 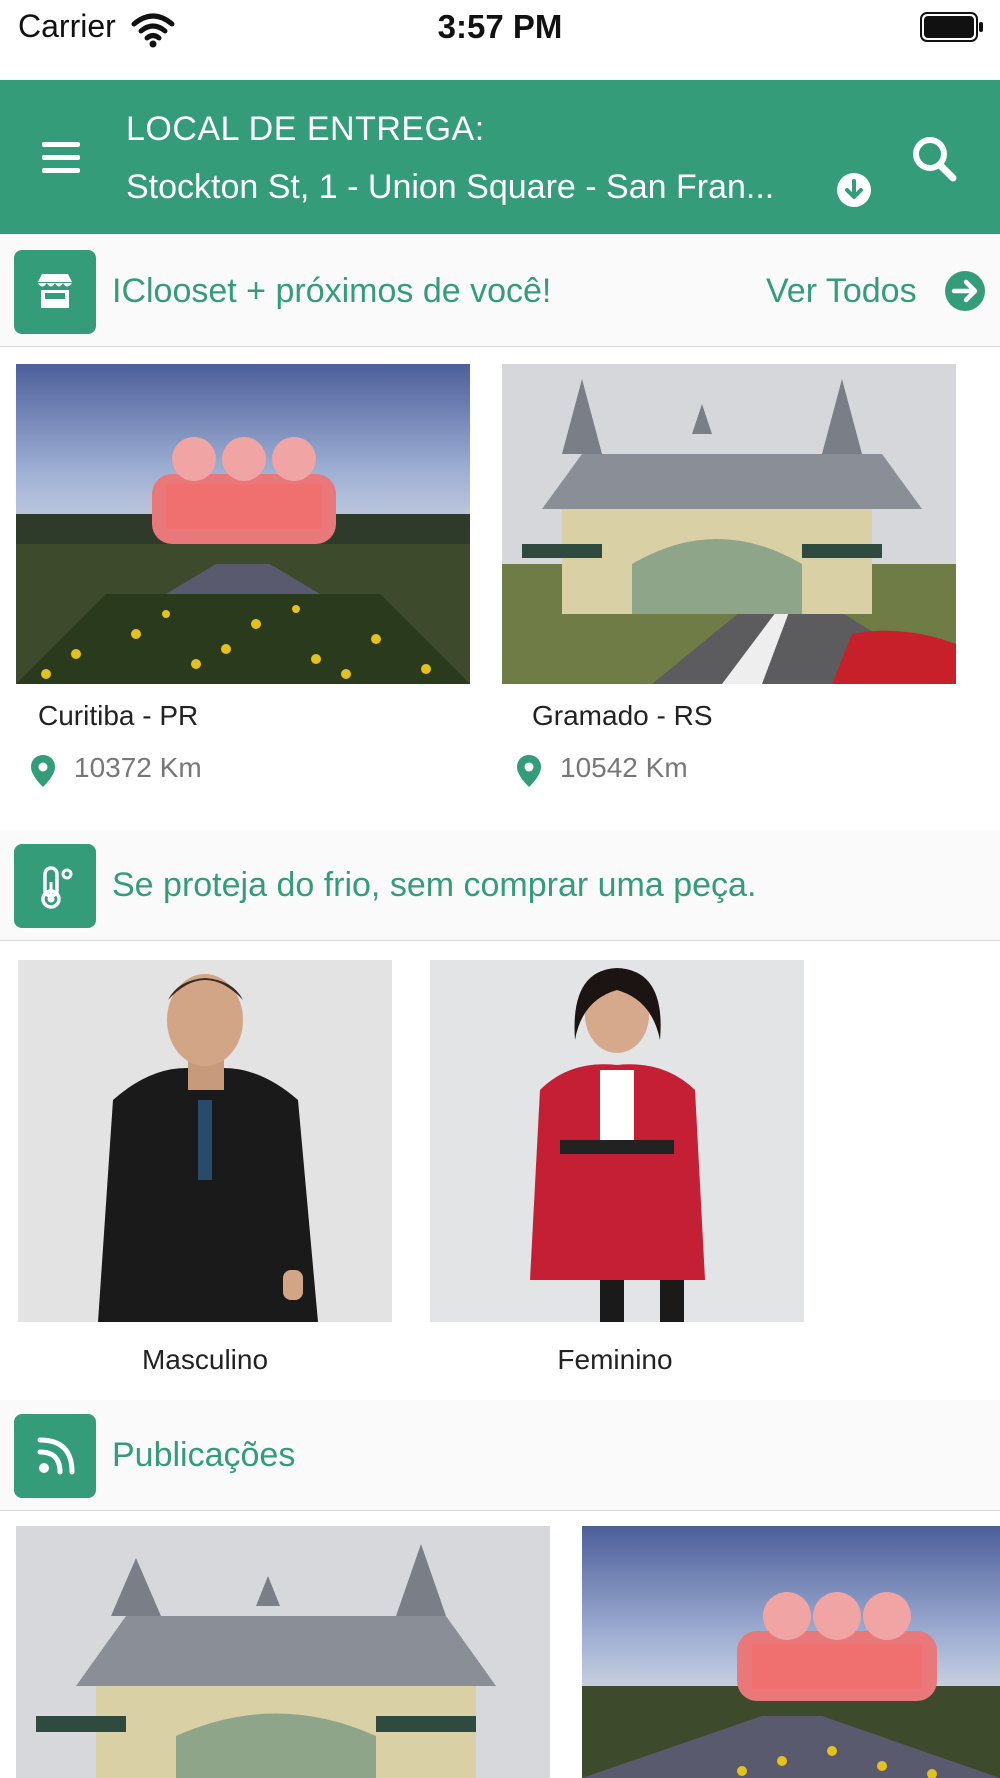 What do you see at coordinates (500, 26) in the screenshot?
I see `status-time: 3:57 PM` at bounding box center [500, 26].